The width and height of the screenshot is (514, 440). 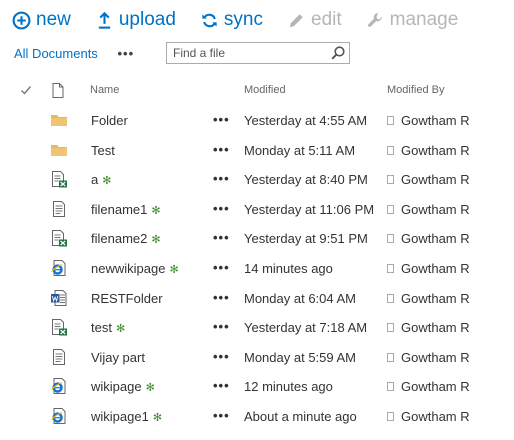 I want to click on new-button-label: new, so click(x=53, y=19).